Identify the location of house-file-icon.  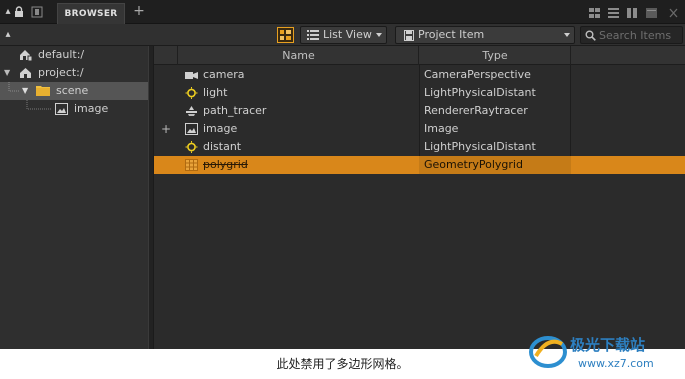
(26, 55).